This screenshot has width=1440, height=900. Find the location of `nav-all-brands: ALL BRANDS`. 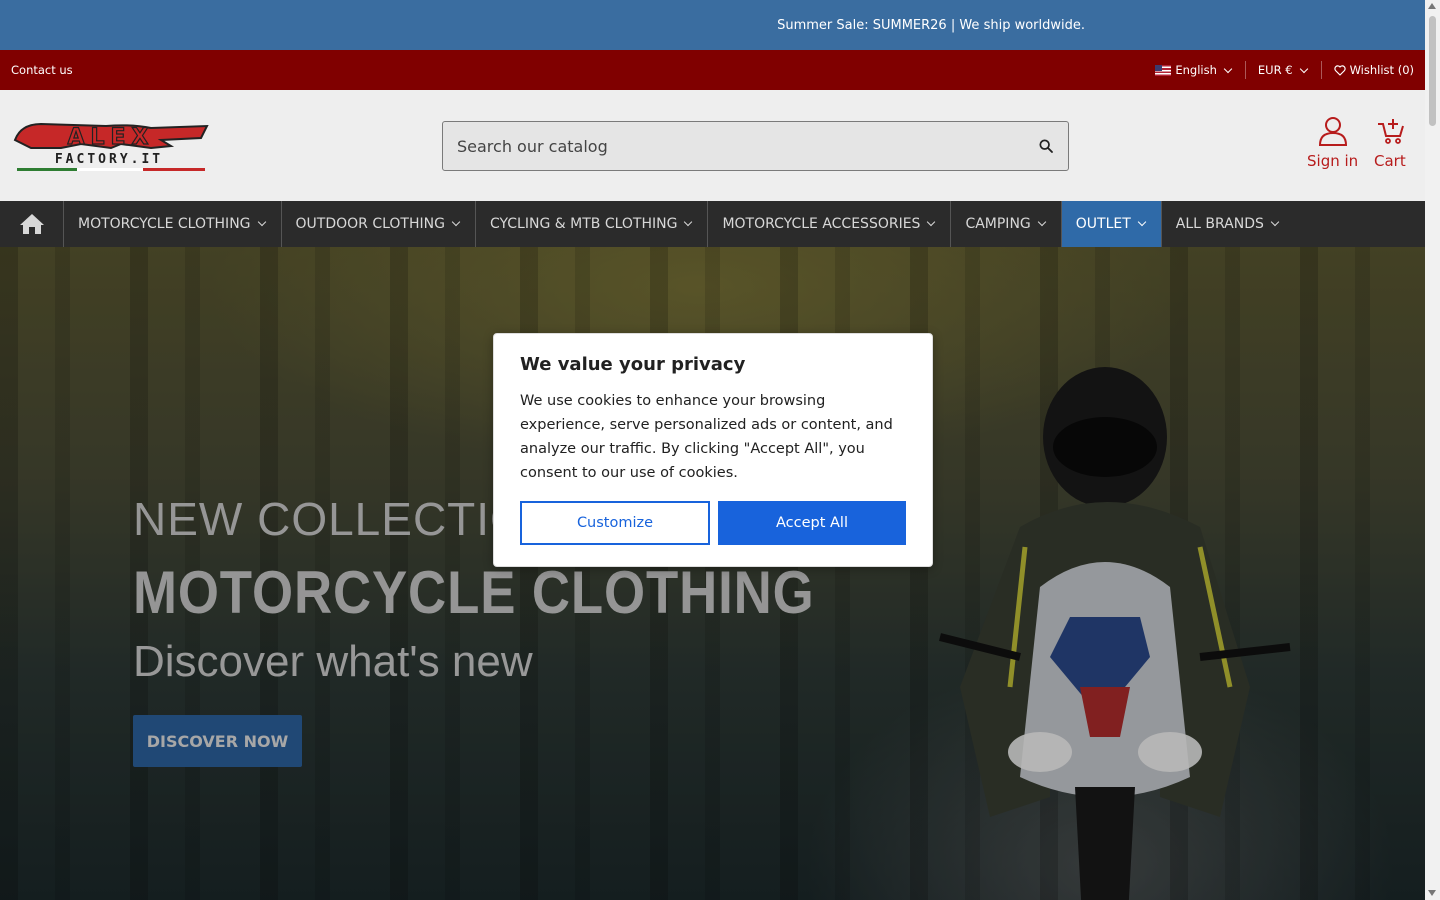

nav-all-brands: ALL BRANDS is located at coordinates (1228, 224).